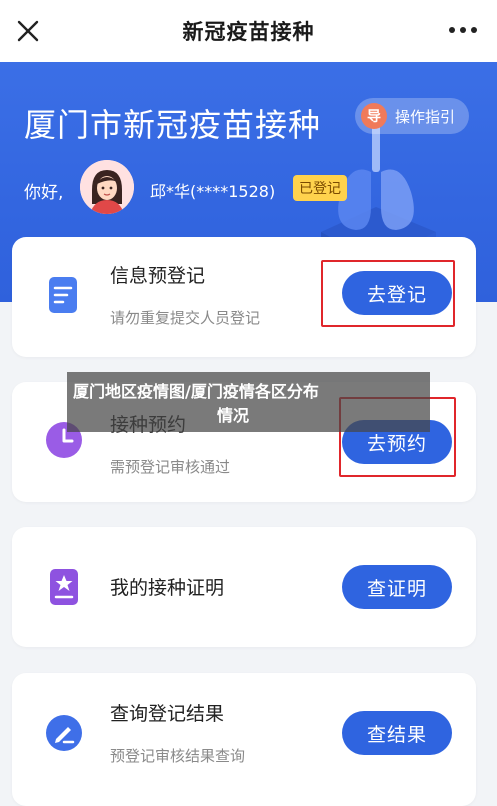 This screenshot has height=806, width=497. What do you see at coordinates (373, 116) in the screenshot?
I see `guide-icon: 导` at bounding box center [373, 116].